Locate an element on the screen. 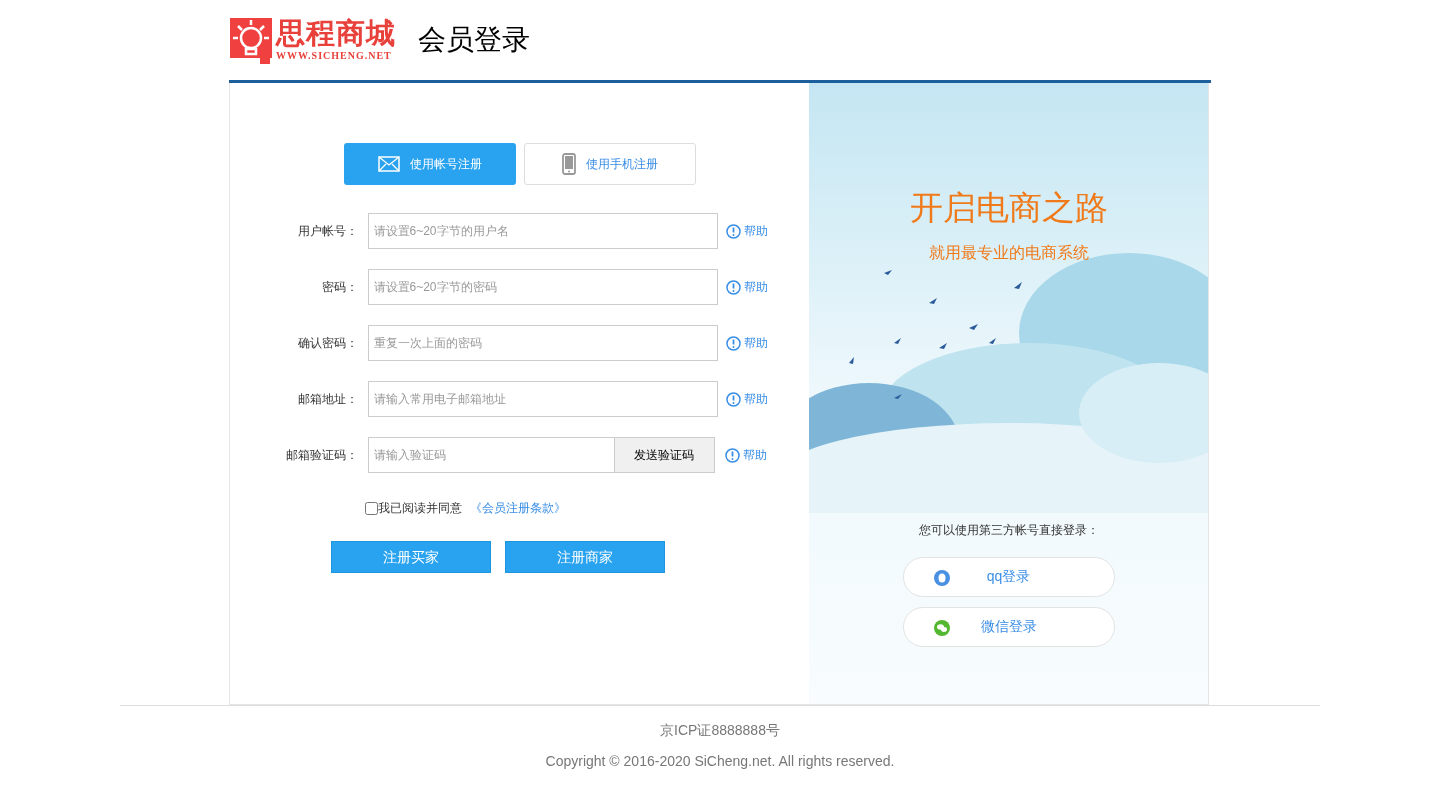  phone-icon is located at coordinates (568, 164).